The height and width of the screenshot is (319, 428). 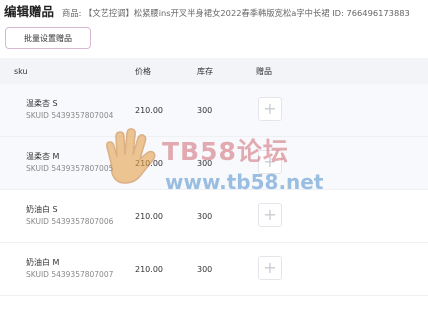 What do you see at coordinates (43, 156) in the screenshot?
I see `sku-name: 温柔杏 M` at bounding box center [43, 156].